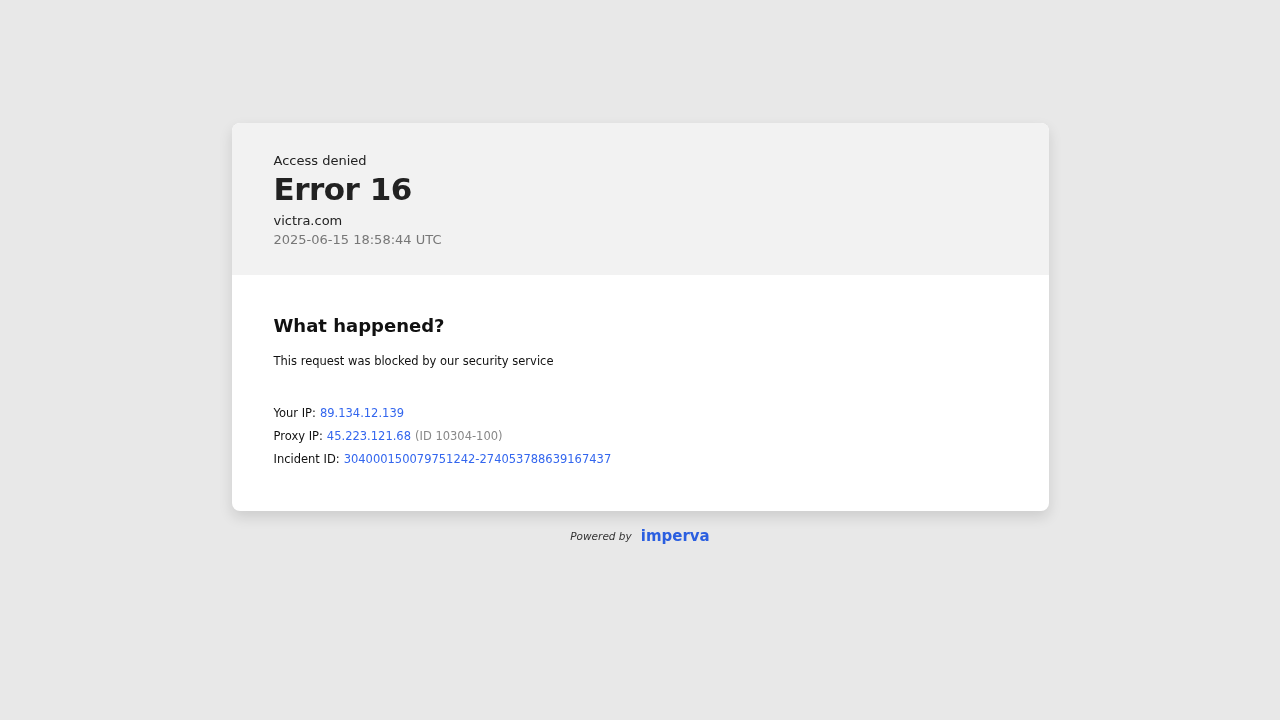  I want to click on detail-label: Proxy IP:, so click(298, 436).